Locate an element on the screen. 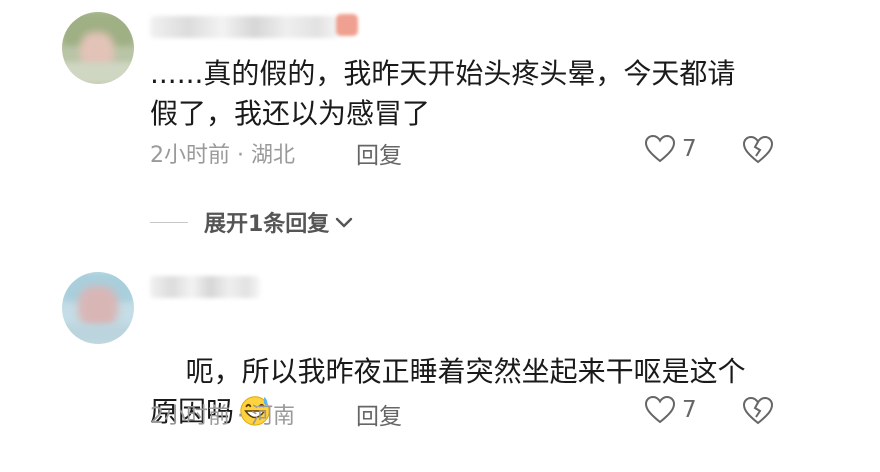 The image size is (880, 472). comment-time-location: 2小时前 · 河南 is located at coordinates (222, 416).